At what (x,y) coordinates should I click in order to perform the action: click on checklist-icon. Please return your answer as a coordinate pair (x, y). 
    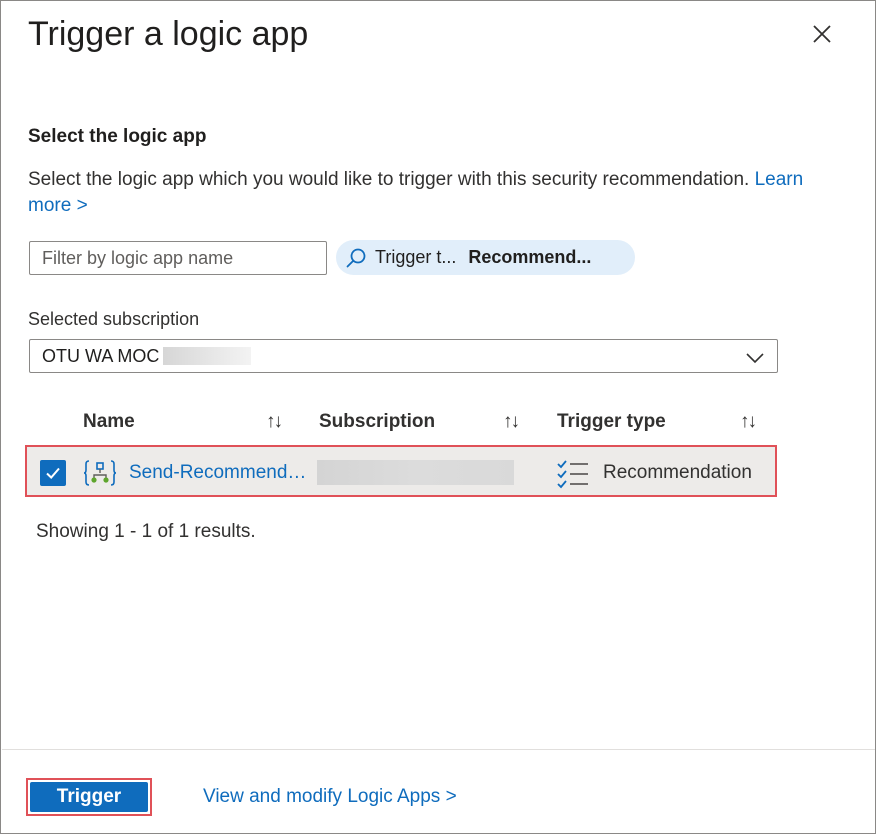
    Looking at the image, I should click on (573, 476).